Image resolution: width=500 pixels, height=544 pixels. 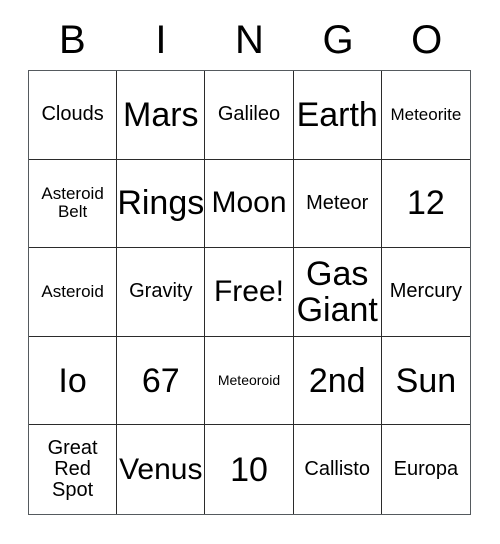 I want to click on bingo-cell: Callisto, so click(x=337, y=469).